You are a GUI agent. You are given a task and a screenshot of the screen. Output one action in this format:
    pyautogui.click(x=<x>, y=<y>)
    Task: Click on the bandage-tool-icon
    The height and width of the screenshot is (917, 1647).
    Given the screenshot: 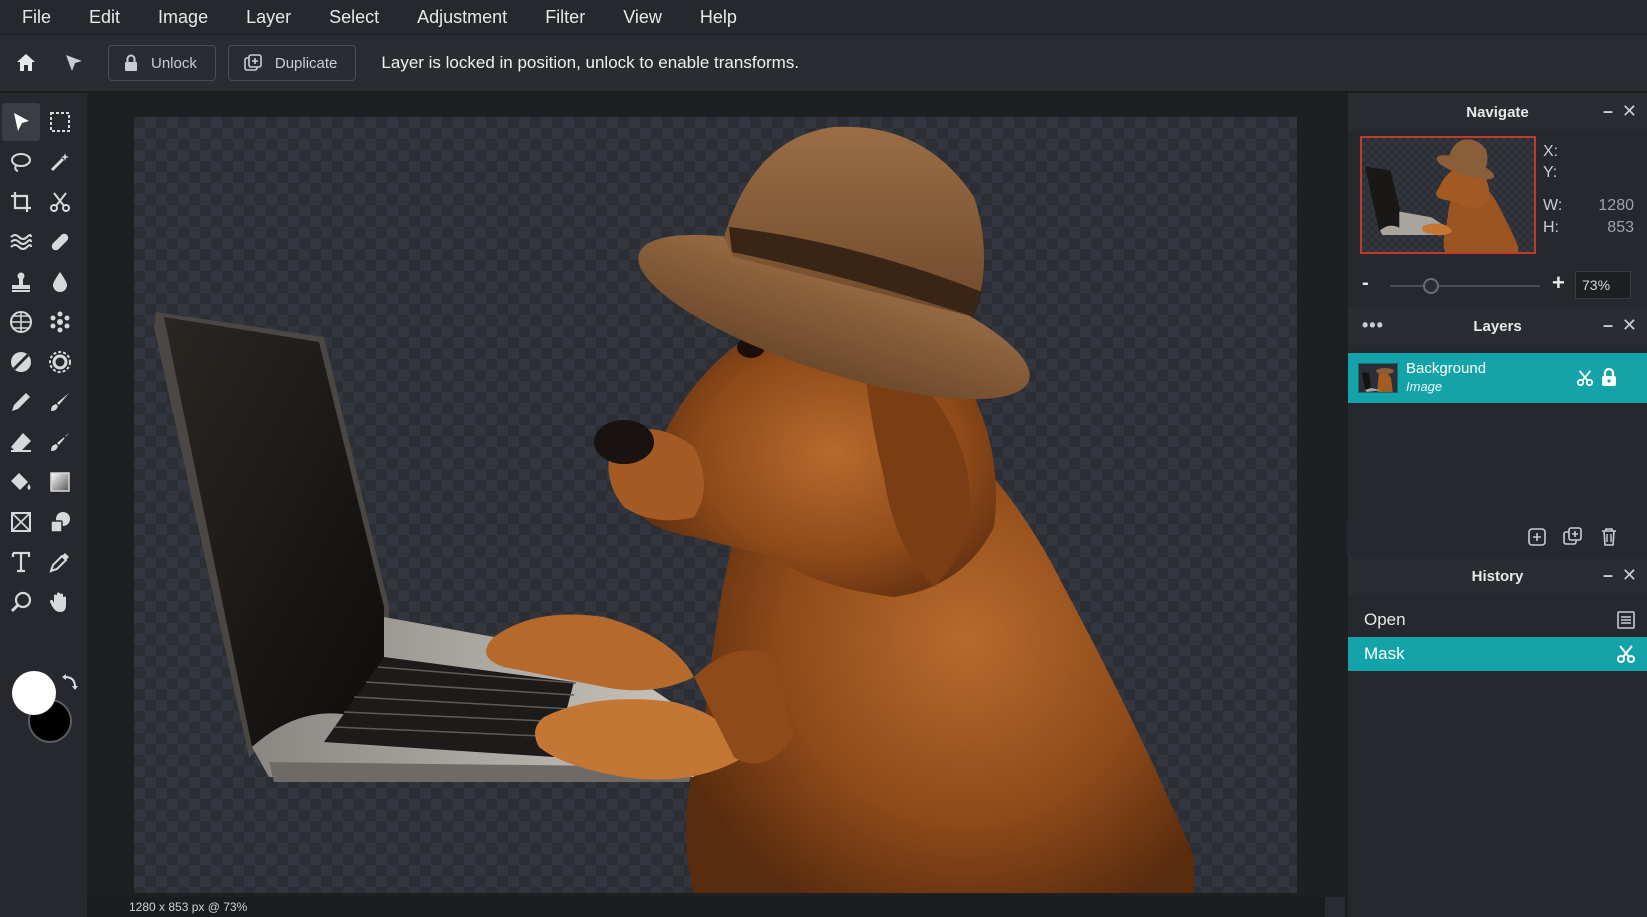 What is the action you would take?
    pyautogui.click(x=60, y=242)
    